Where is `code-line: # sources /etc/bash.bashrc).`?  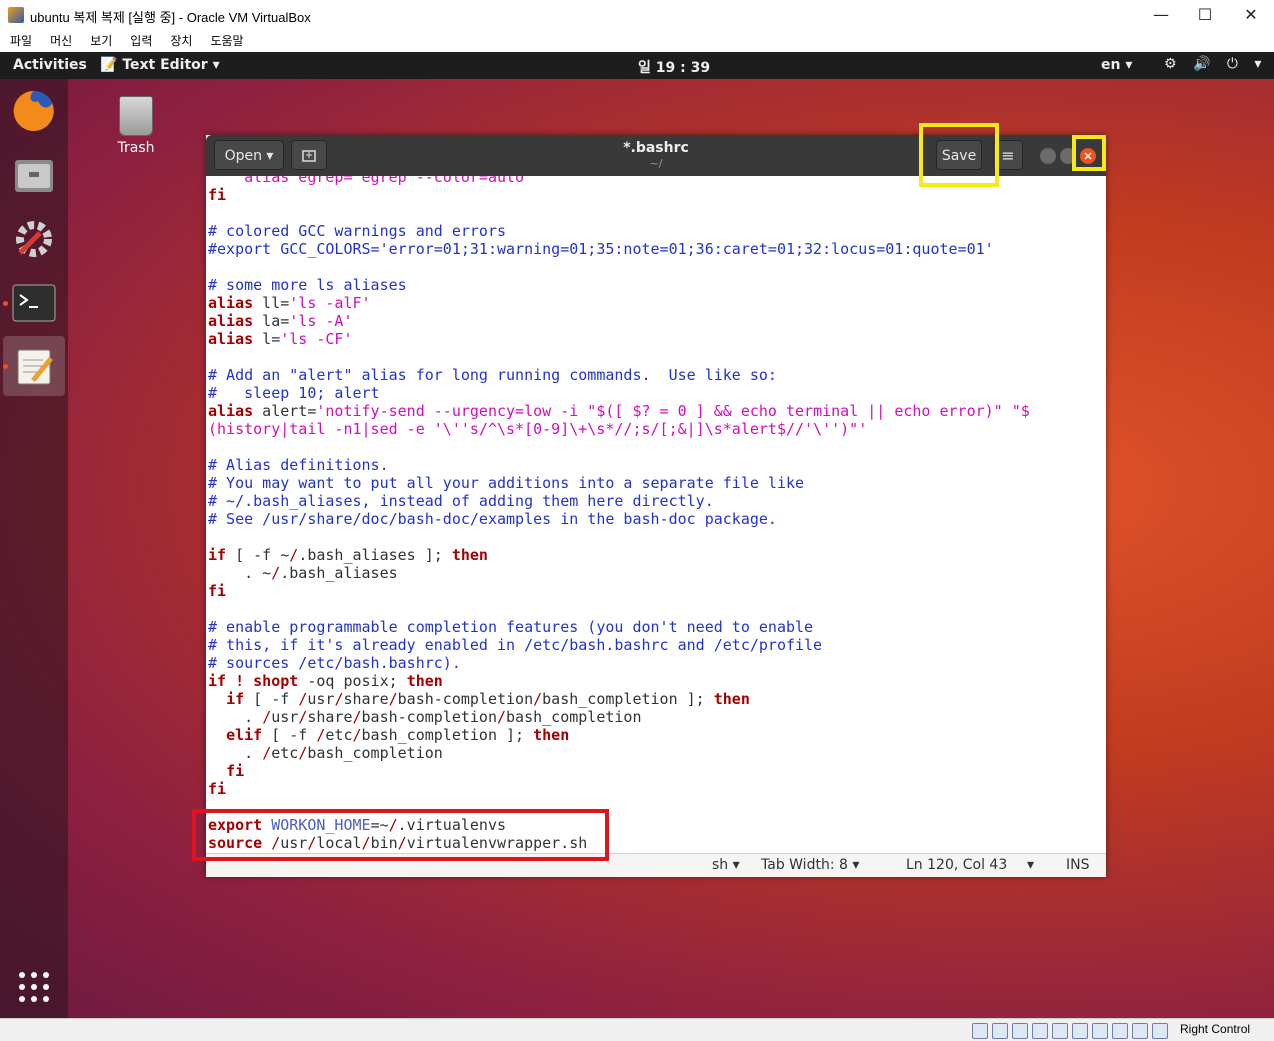
code-line: # sources /etc/bash.bashrc). is located at coordinates (334, 663).